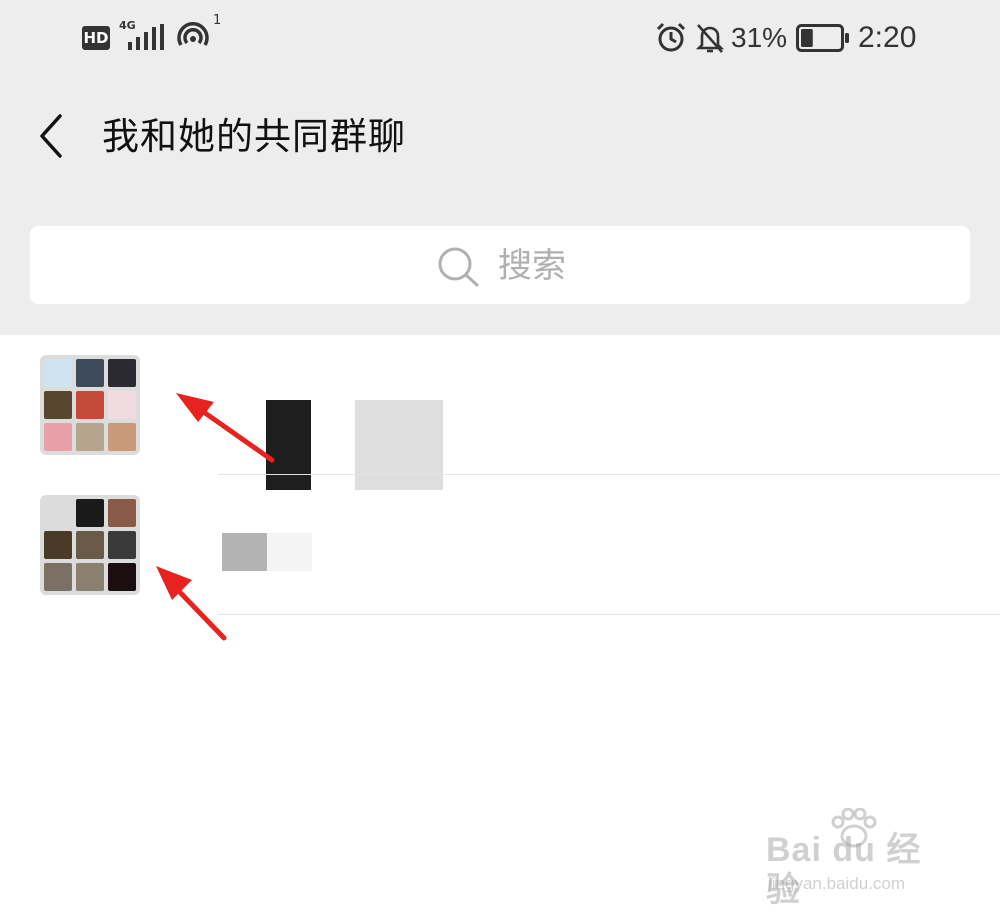 This screenshot has height=918, width=1000. Describe the element at coordinates (837, 883) in the screenshot. I see `watermark-url: jingyan.baidu.com` at that location.